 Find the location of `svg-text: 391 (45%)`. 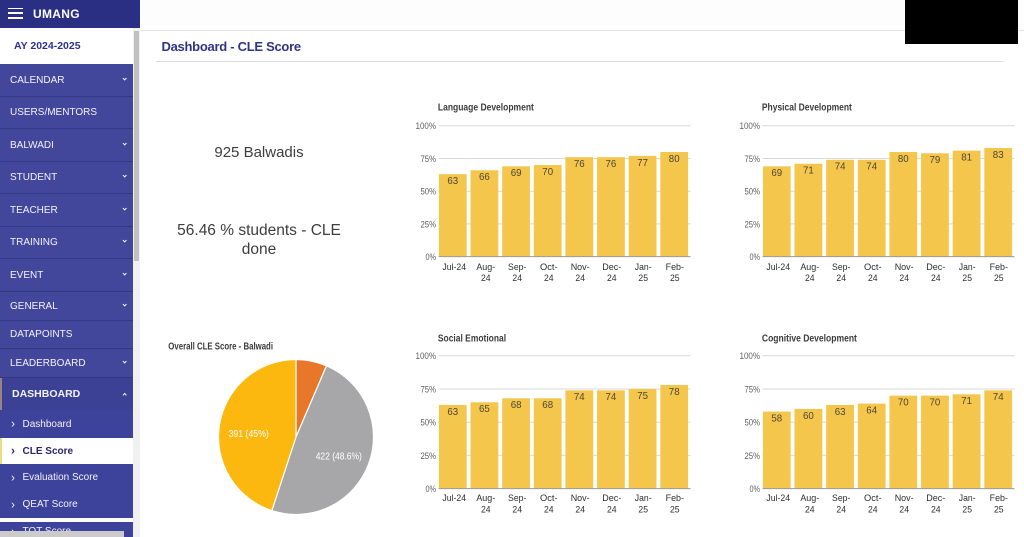

svg-text: 391 (45%) is located at coordinates (249, 434).